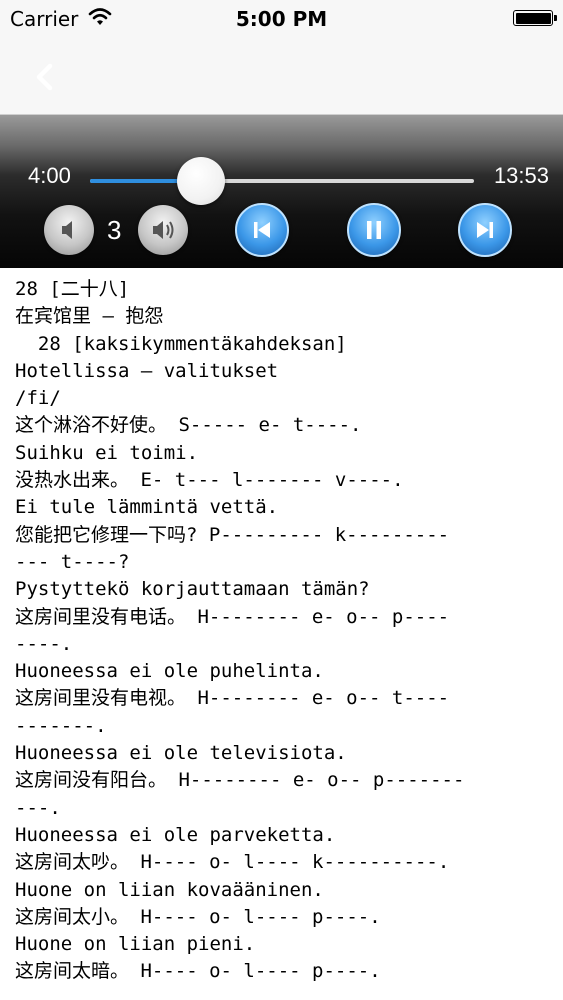  I want to click on lesson-line: Huoneessa ei ole parveketta., so click(175, 834).